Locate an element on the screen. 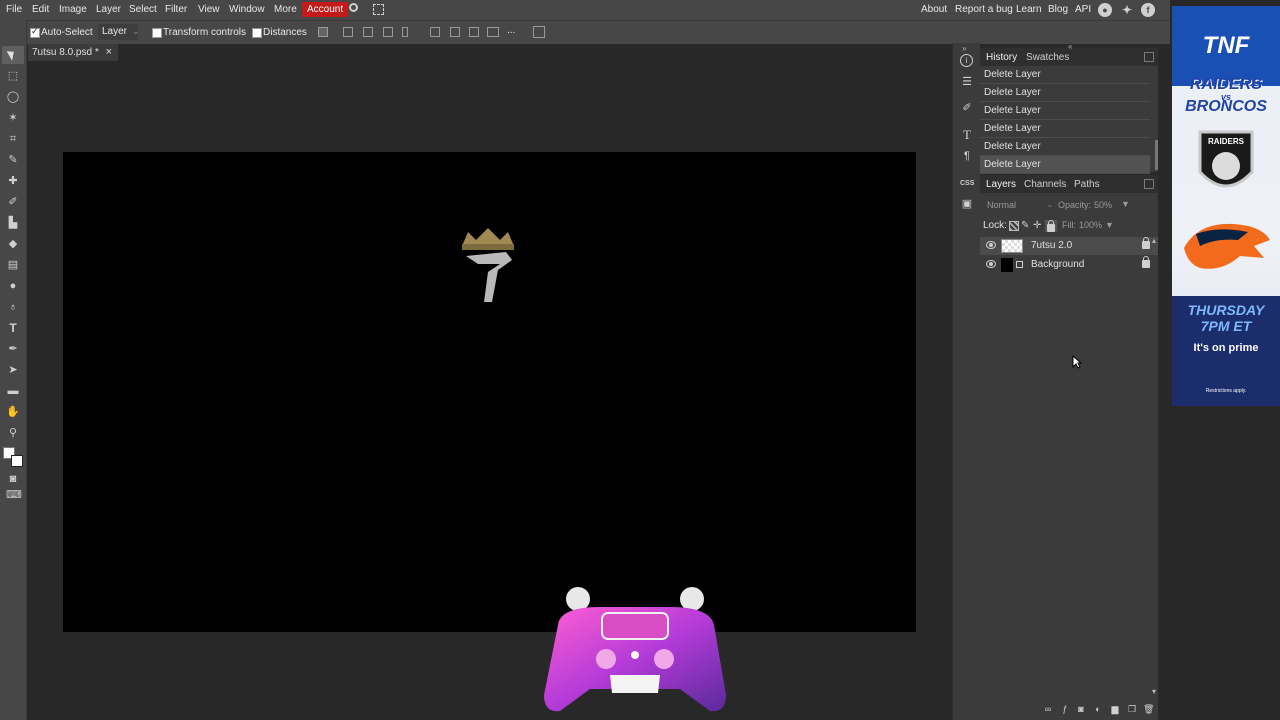 This screenshot has height=720, width=1280. document-tab: 7utsu 8.0.psd * × is located at coordinates (73, 52).